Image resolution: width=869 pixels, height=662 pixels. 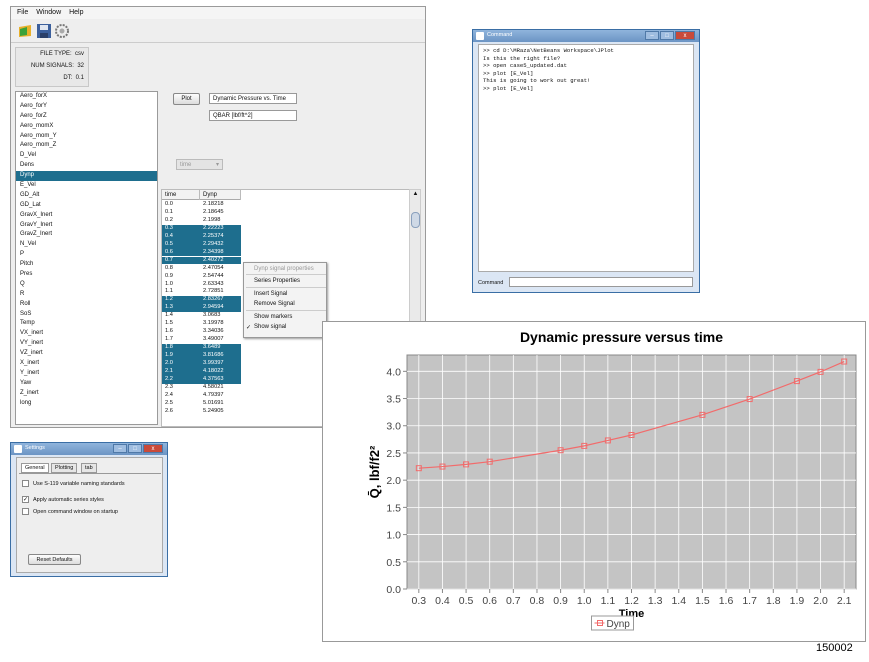 I want to click on signal-list-item: GravY_Inert, so click(x=86, y=226).